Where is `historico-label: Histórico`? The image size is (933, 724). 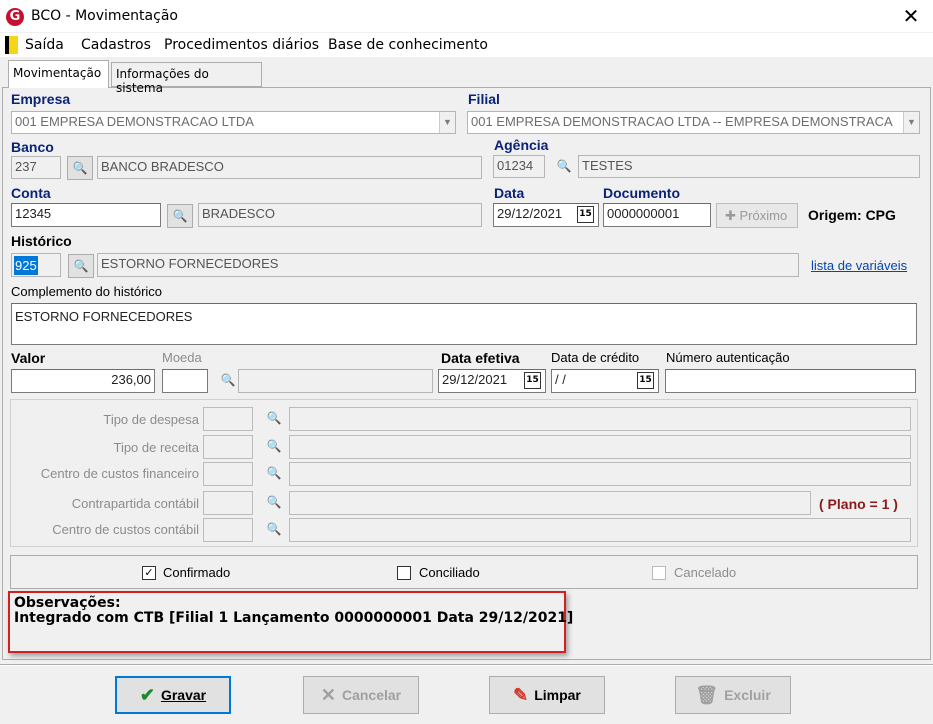
historico-label: Histórico is located at coordinates (41, 241).